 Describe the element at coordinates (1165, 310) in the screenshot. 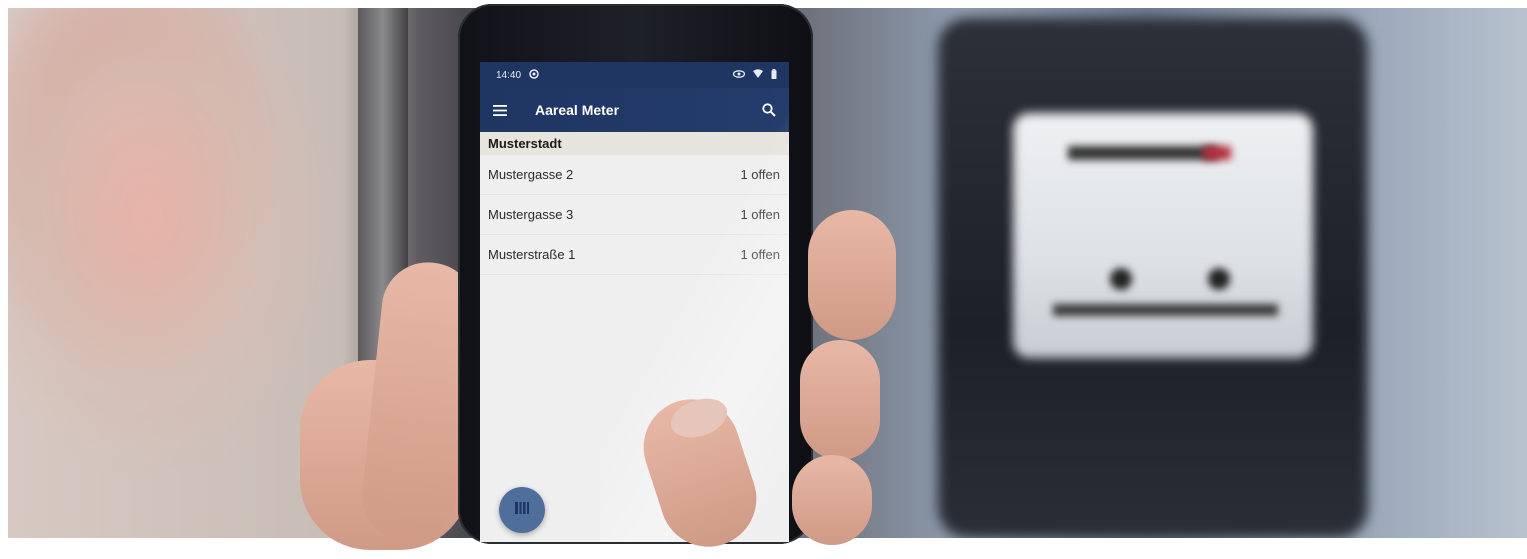

I see `meter-rail` at that location.